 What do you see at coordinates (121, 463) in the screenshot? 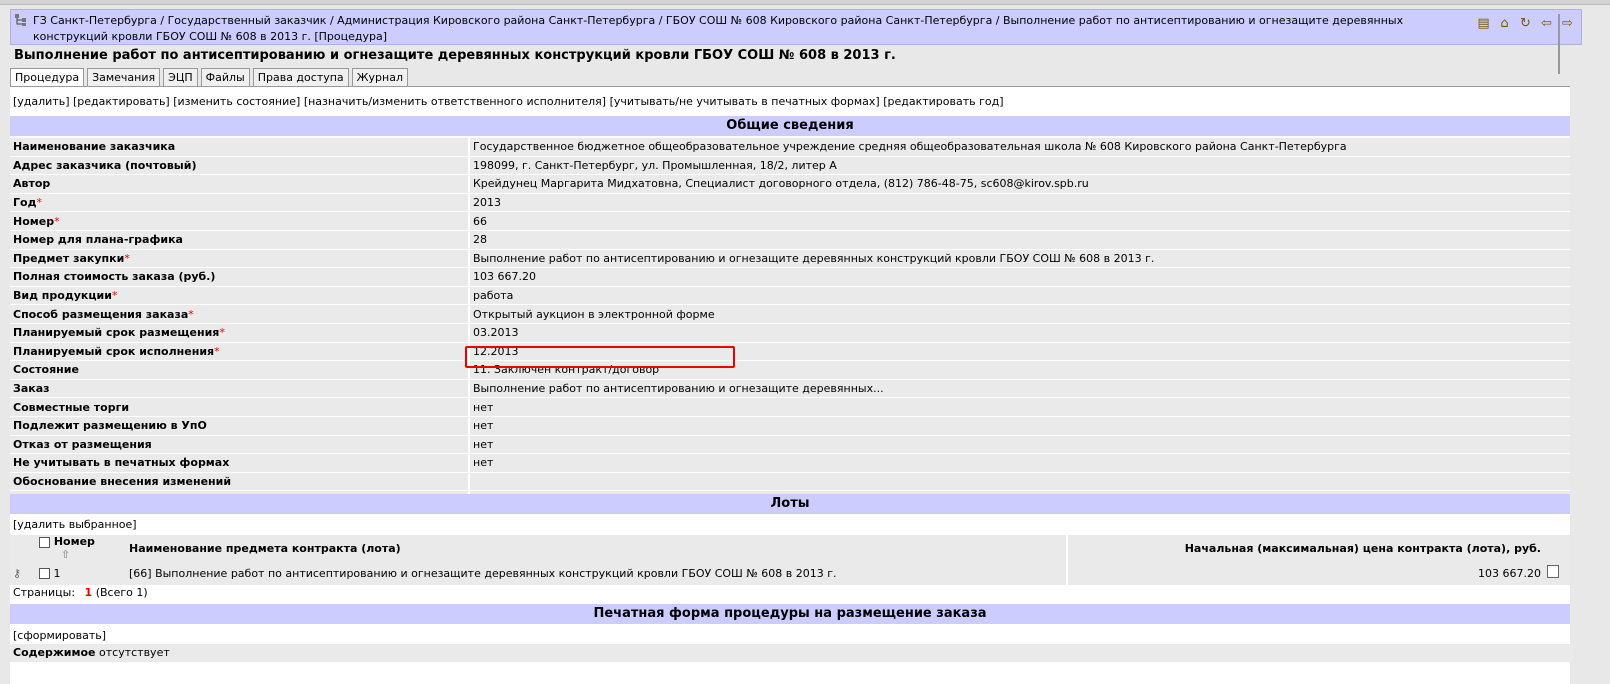
I see `info-label: Не учитывать в печатных формах` at bounding box center [121, 463].